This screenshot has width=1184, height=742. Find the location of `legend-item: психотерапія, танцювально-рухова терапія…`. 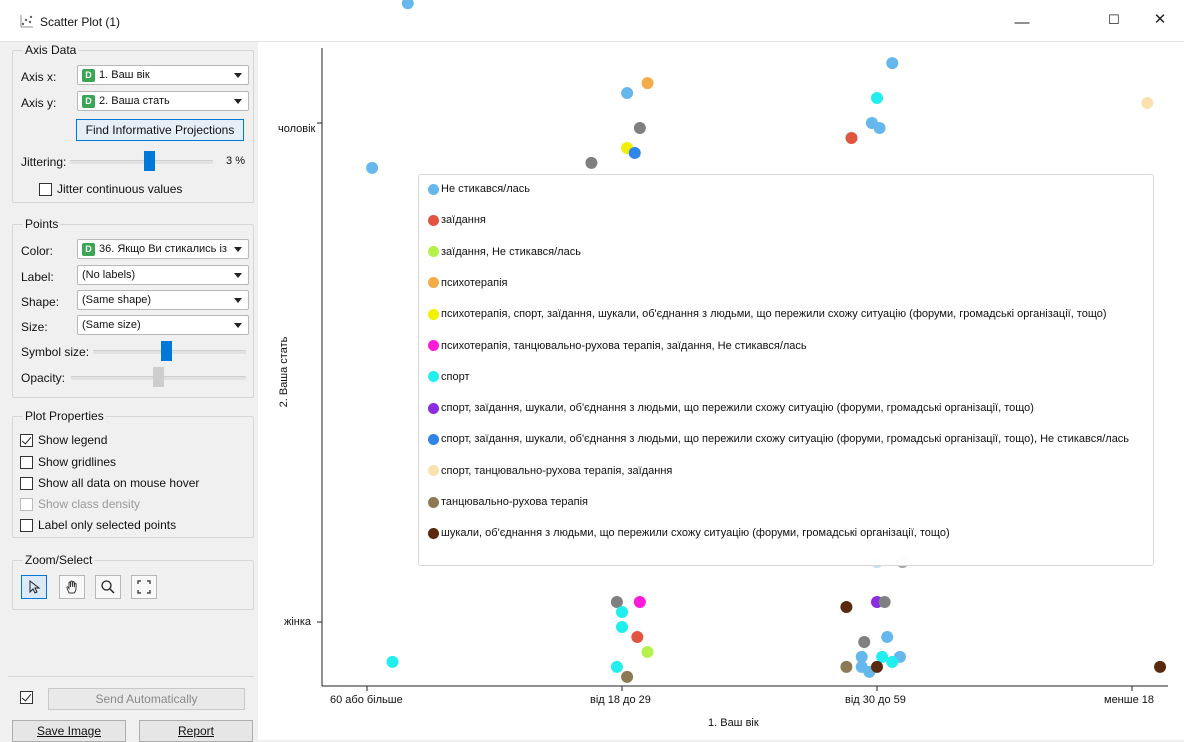

legend-item: психотерапія, танцювально-рухова терапія… is located at coordinates (617, 346).